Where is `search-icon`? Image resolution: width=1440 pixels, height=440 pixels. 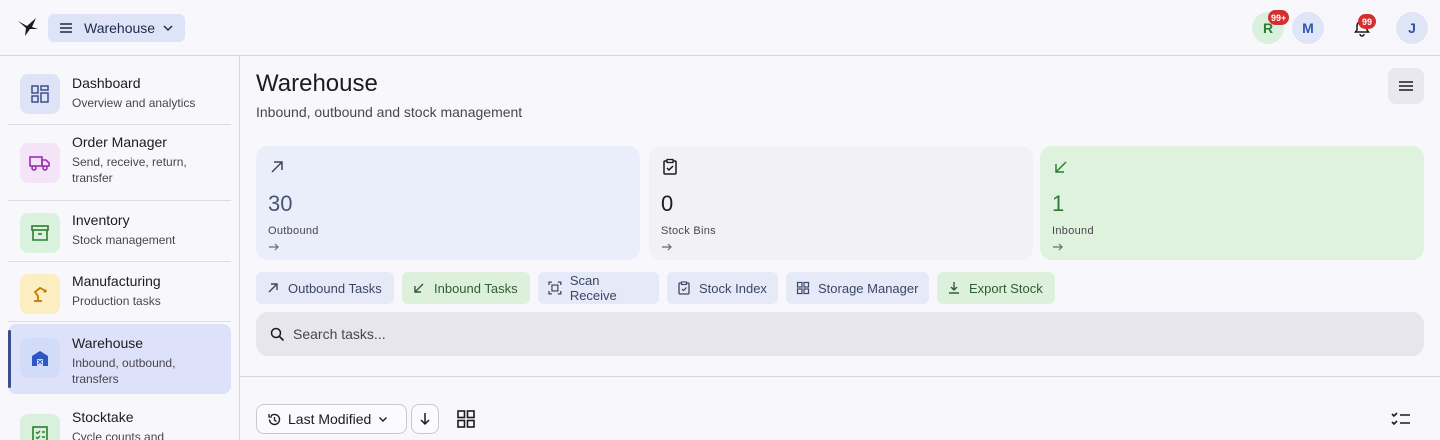 search-icon is located at coordinates (277, 334).